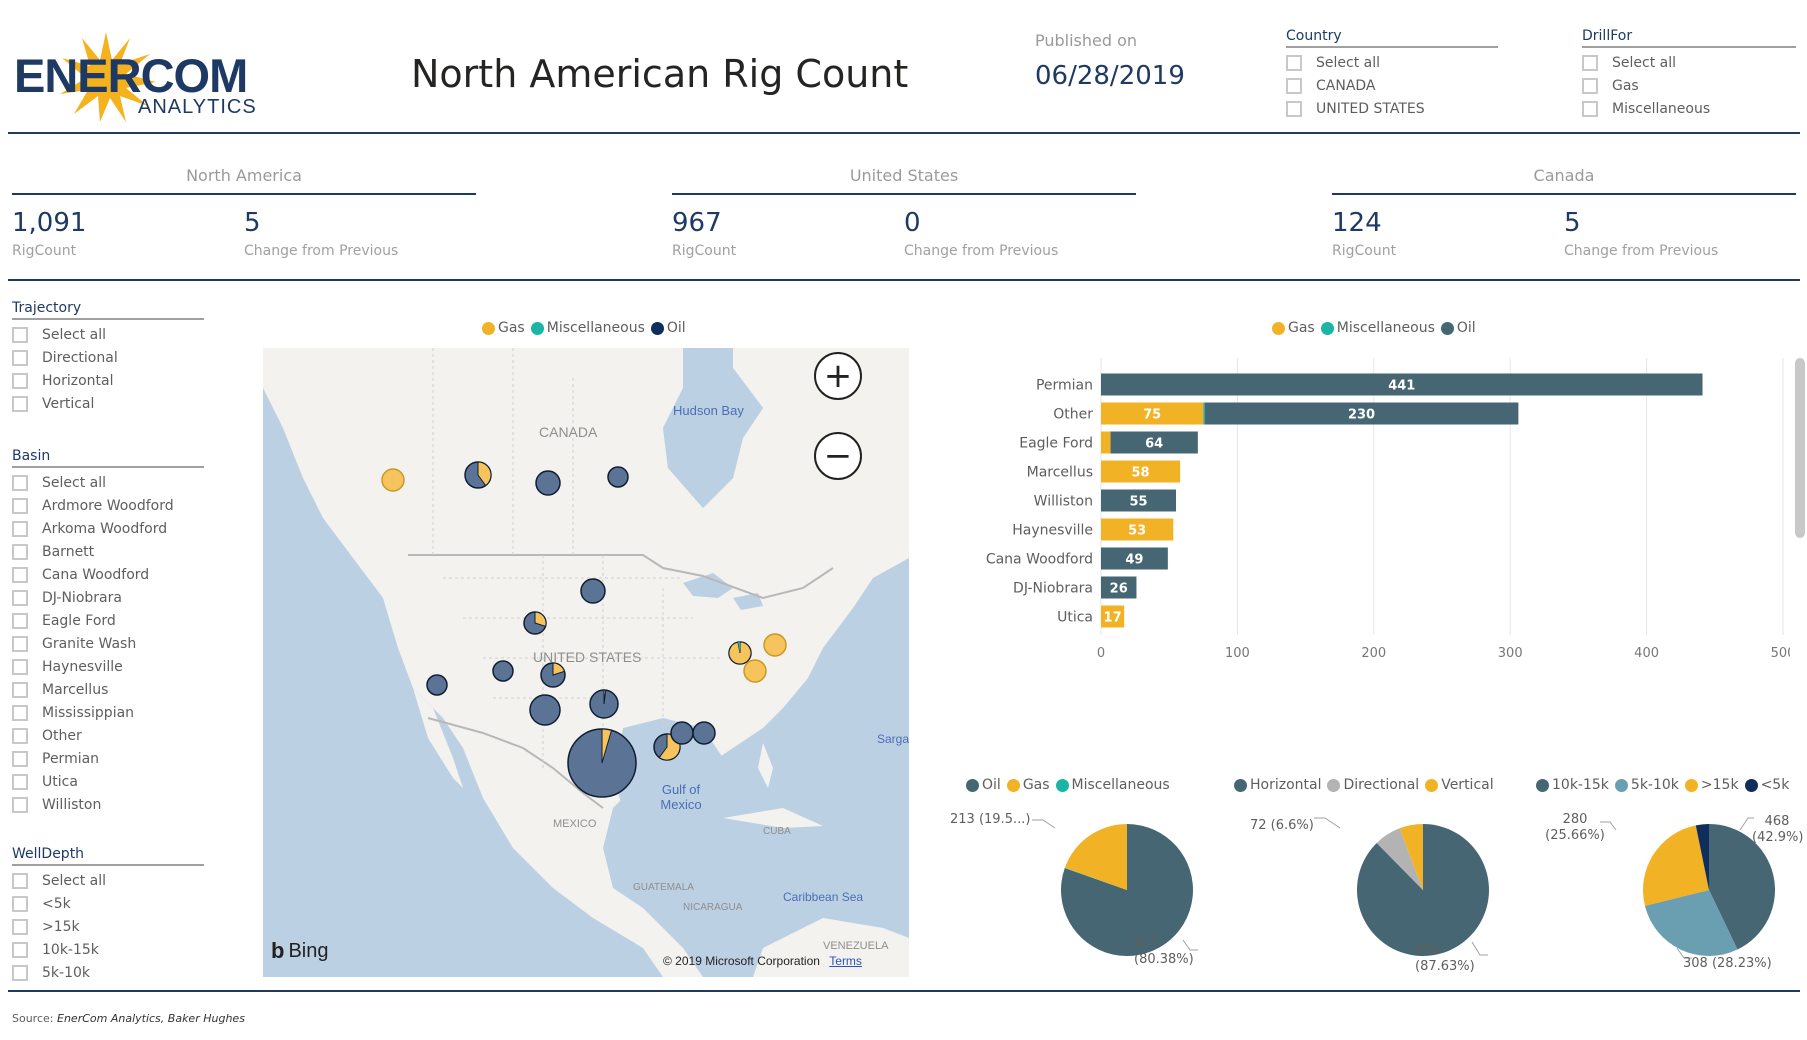 The image size is (1807, 1040). Describe the element at coordinates (1392, 85) in the screenshot. I see `slicer-item-canada: CANADA` at that location.